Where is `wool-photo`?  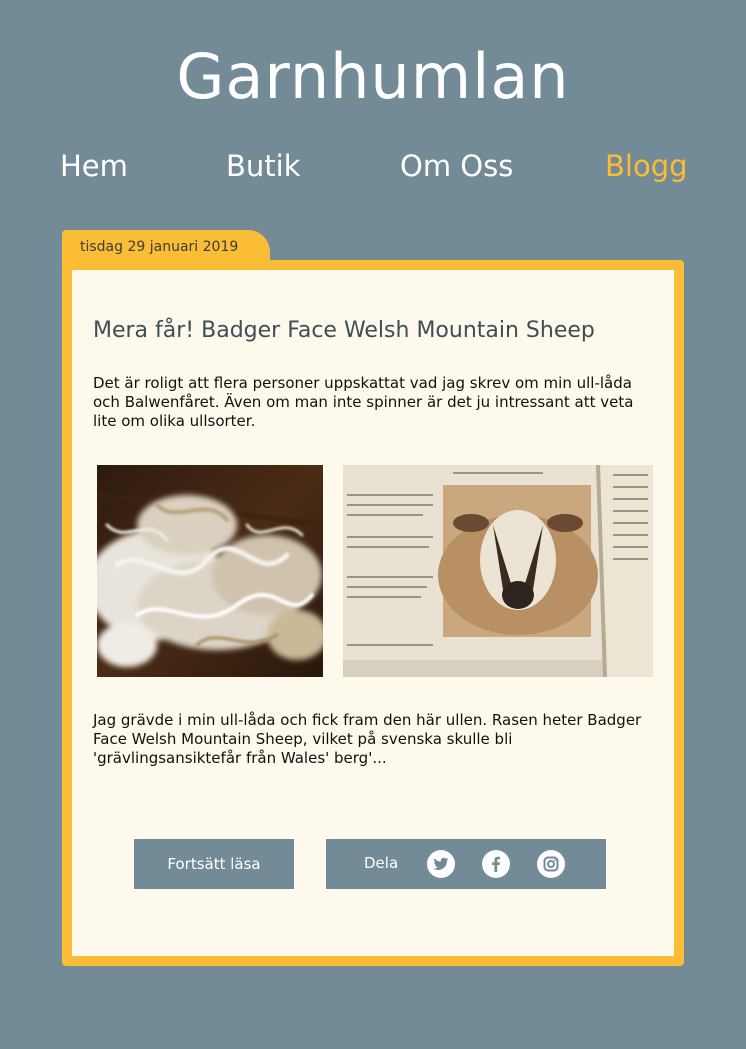 wool-photo is located at coordinates (210, 571).